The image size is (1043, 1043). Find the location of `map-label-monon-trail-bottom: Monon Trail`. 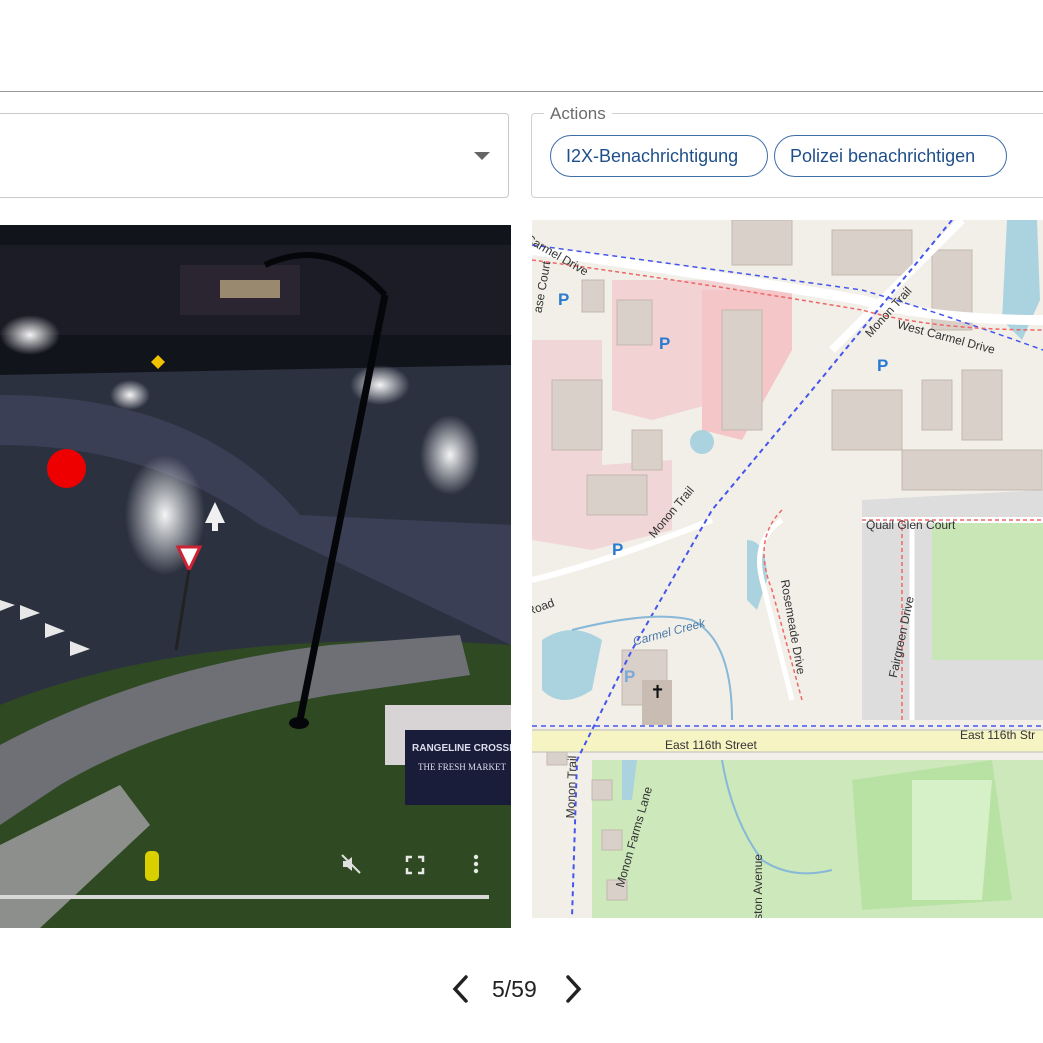

map-label-monon-trail-bottom: Monon Trail is located at coordinates (571, 787).